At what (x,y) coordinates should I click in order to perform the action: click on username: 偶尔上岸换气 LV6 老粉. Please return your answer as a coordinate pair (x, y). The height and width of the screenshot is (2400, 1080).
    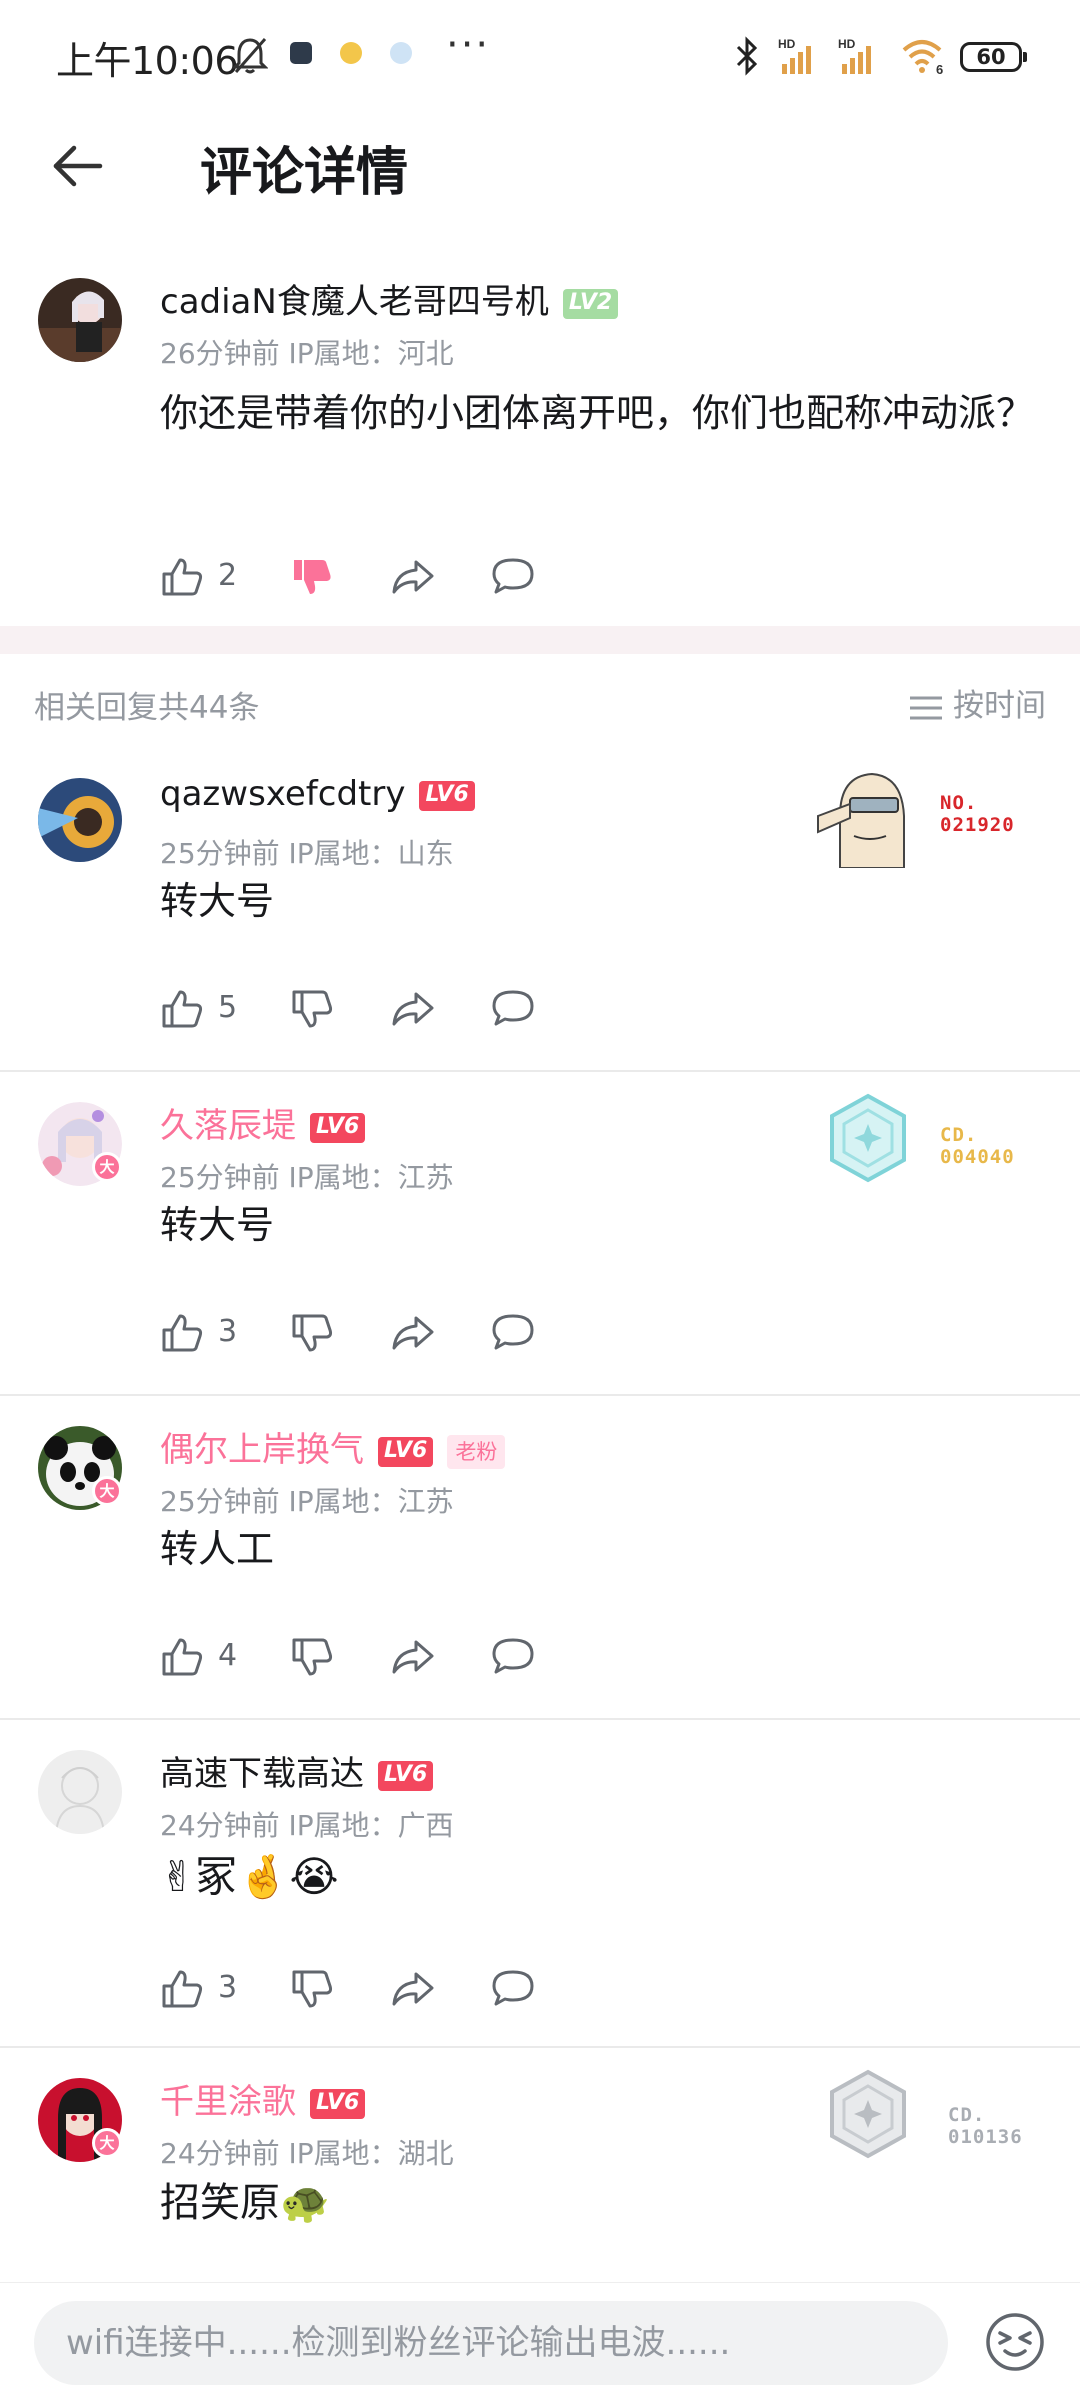
    Looking at the image, I should click on (333, 1446).